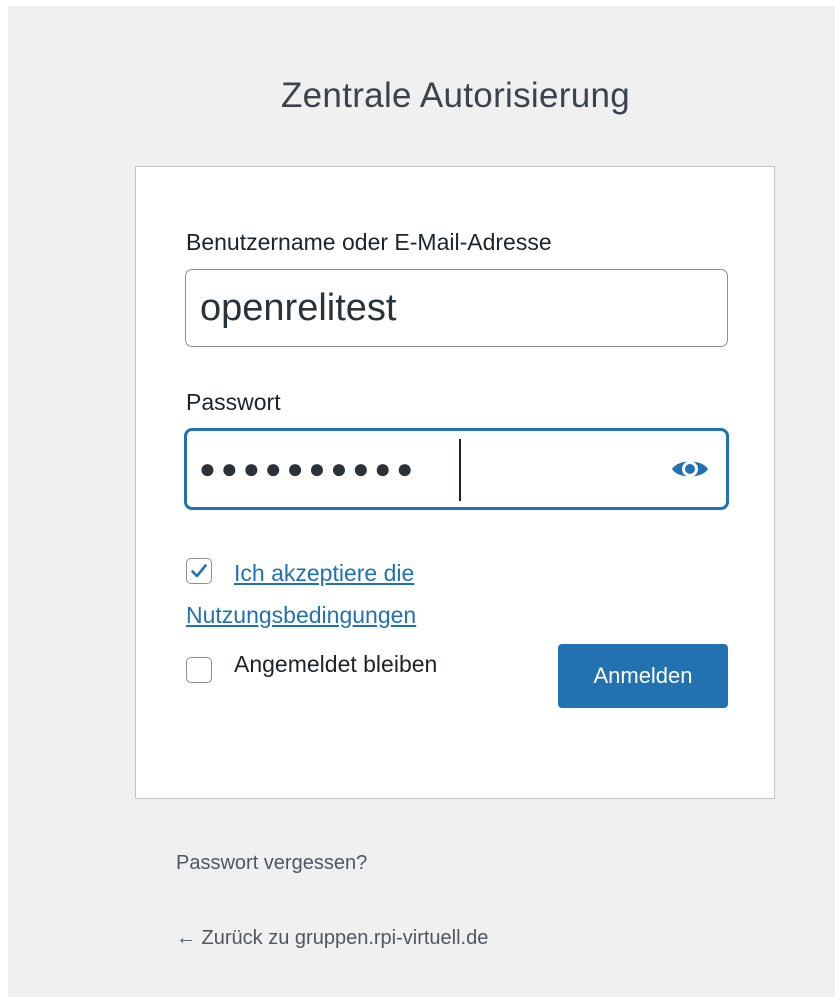 This screenshot has width=835, height=997. I want to click on username-label: Benutzername oder E-Mail-Adresse, so click(369, 242).